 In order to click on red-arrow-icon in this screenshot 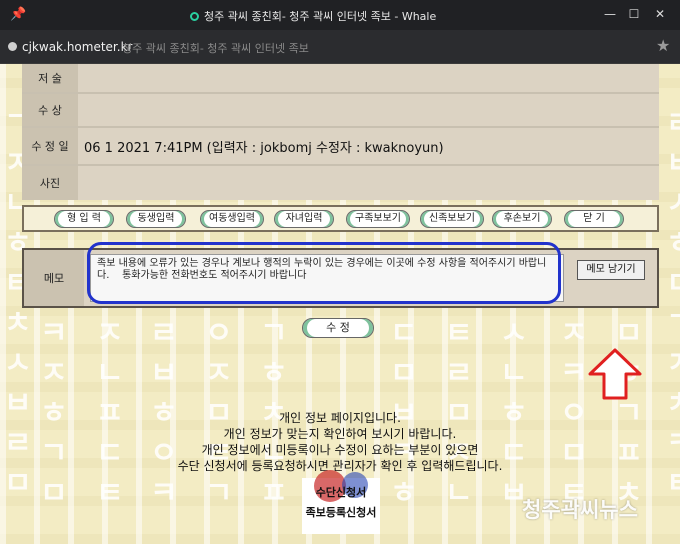, I will do `click(615, 374)`.